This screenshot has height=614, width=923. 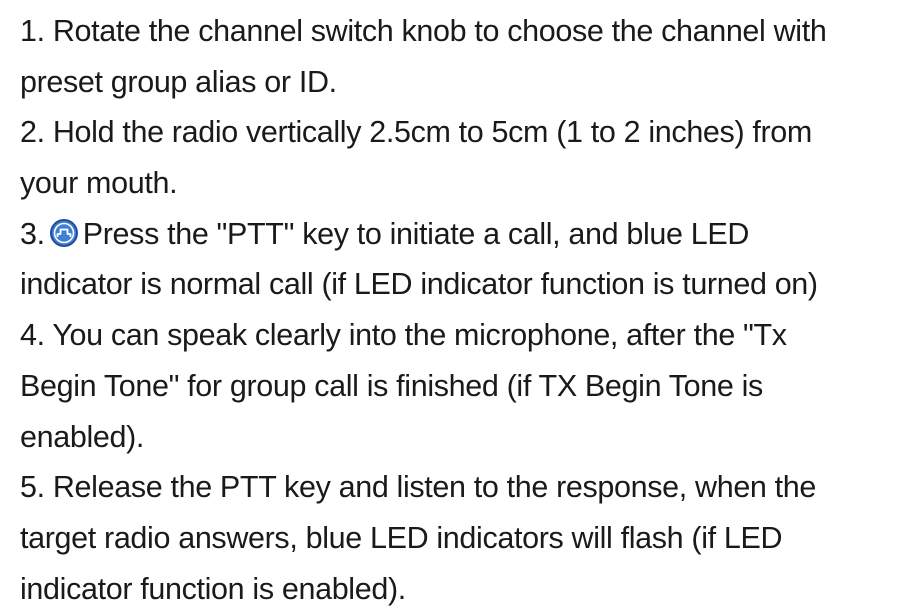 What do you see at coordinates (32, 31) in the screenshot?
I see `step-1-number: 1.` at bounding box center [32, 31].